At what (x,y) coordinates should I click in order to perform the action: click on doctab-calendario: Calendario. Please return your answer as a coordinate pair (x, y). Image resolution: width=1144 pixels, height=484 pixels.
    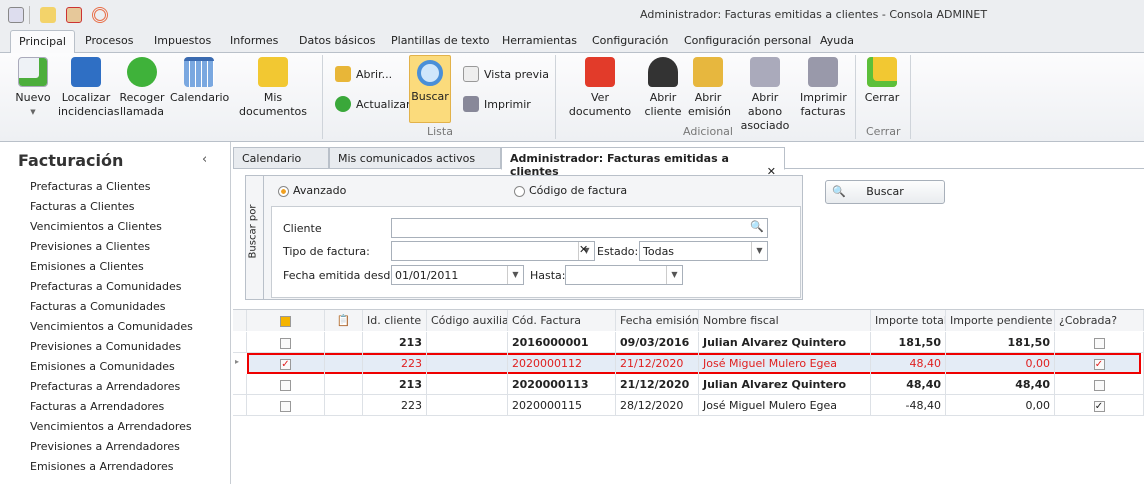
    Looking at the image, I should click on (281, 158).